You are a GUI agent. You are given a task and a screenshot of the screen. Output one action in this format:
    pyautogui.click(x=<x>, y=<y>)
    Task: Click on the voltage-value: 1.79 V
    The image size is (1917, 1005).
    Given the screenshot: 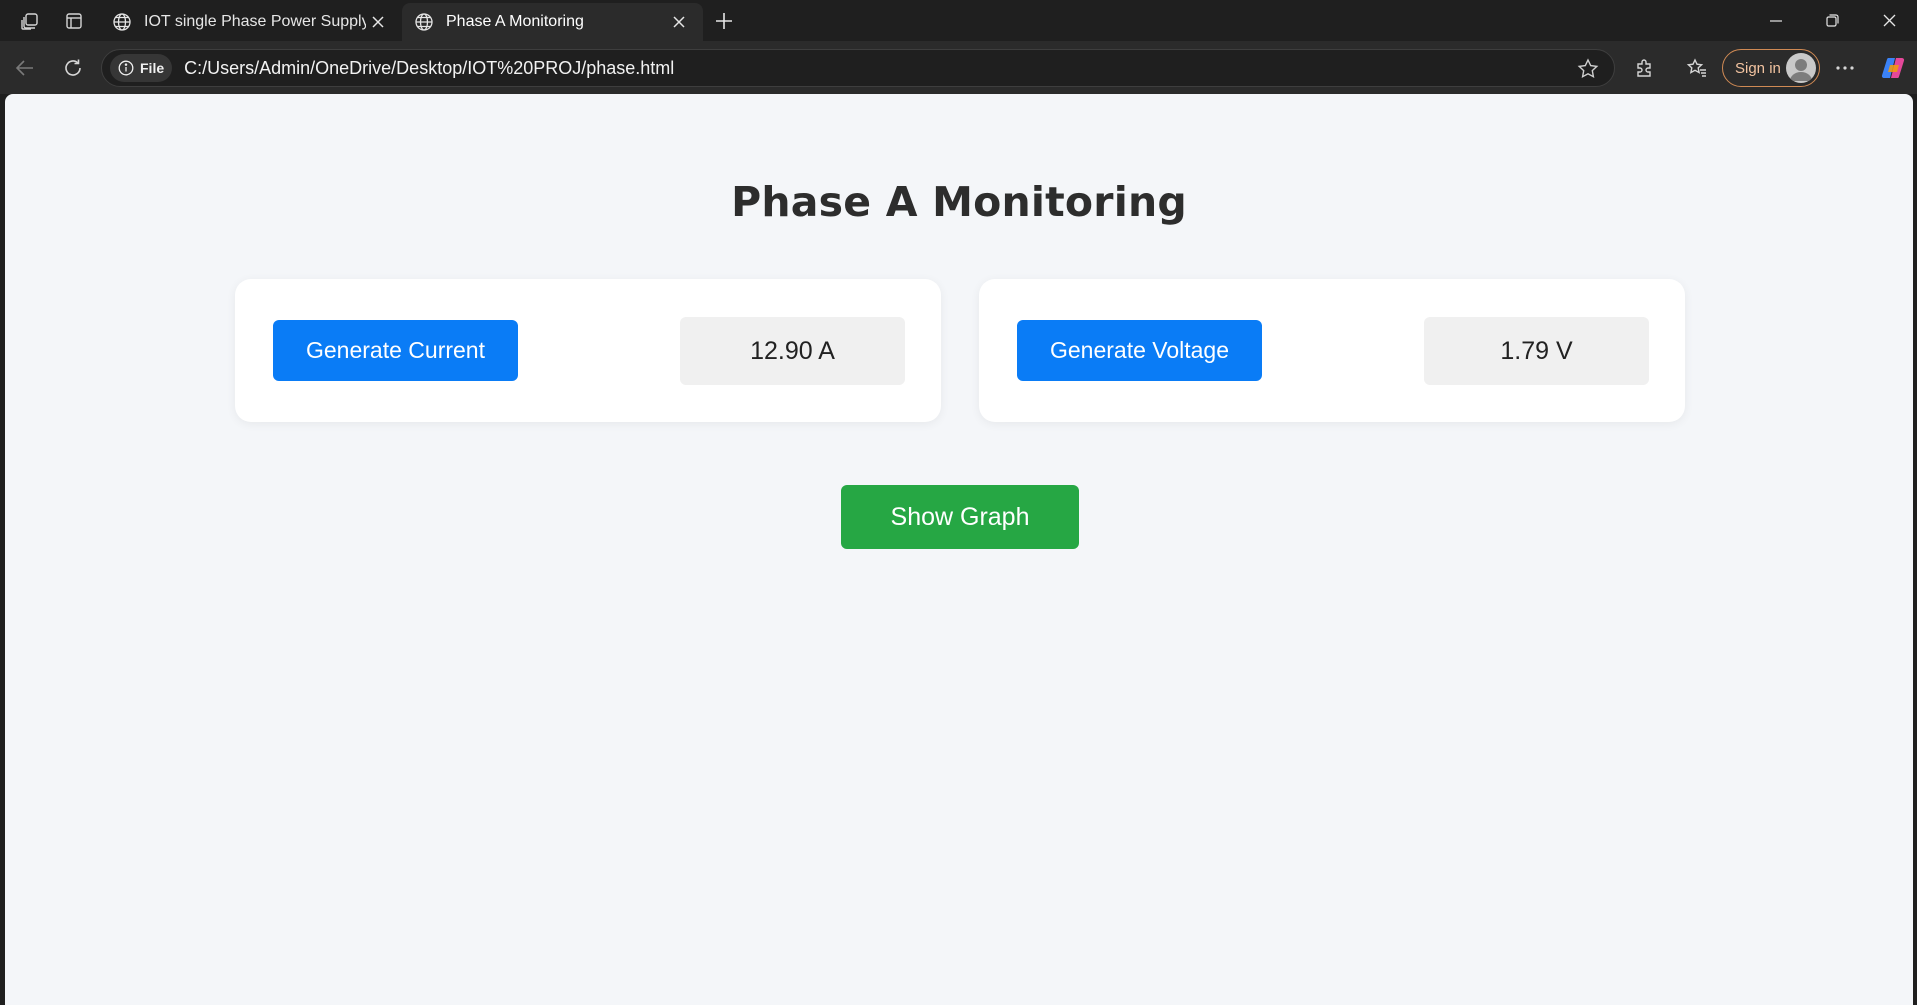 What is the action you would take?
    pyautogui.click(x=1536, y=351)
    